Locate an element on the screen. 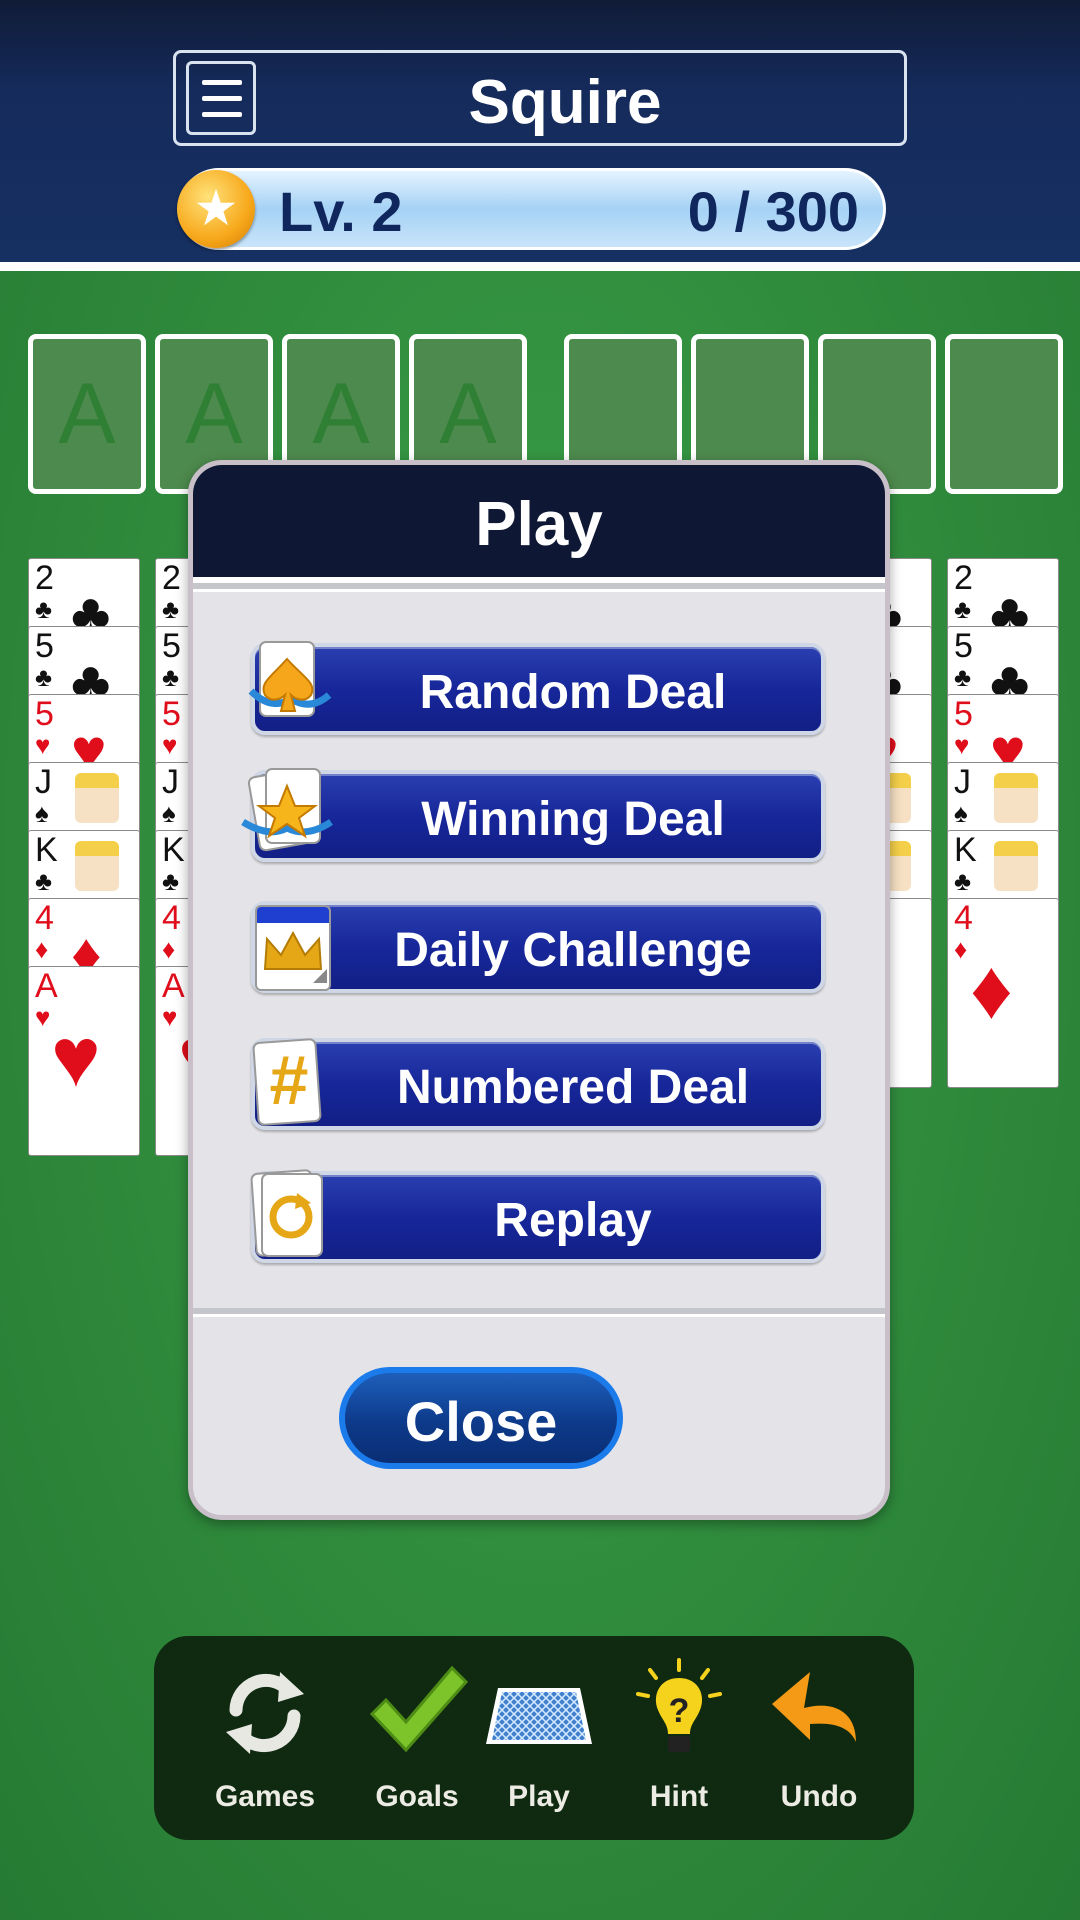 This screenshot has width=1080, height=1920. playing-card: 4♦♦ is located at coordinates (1003, 993).